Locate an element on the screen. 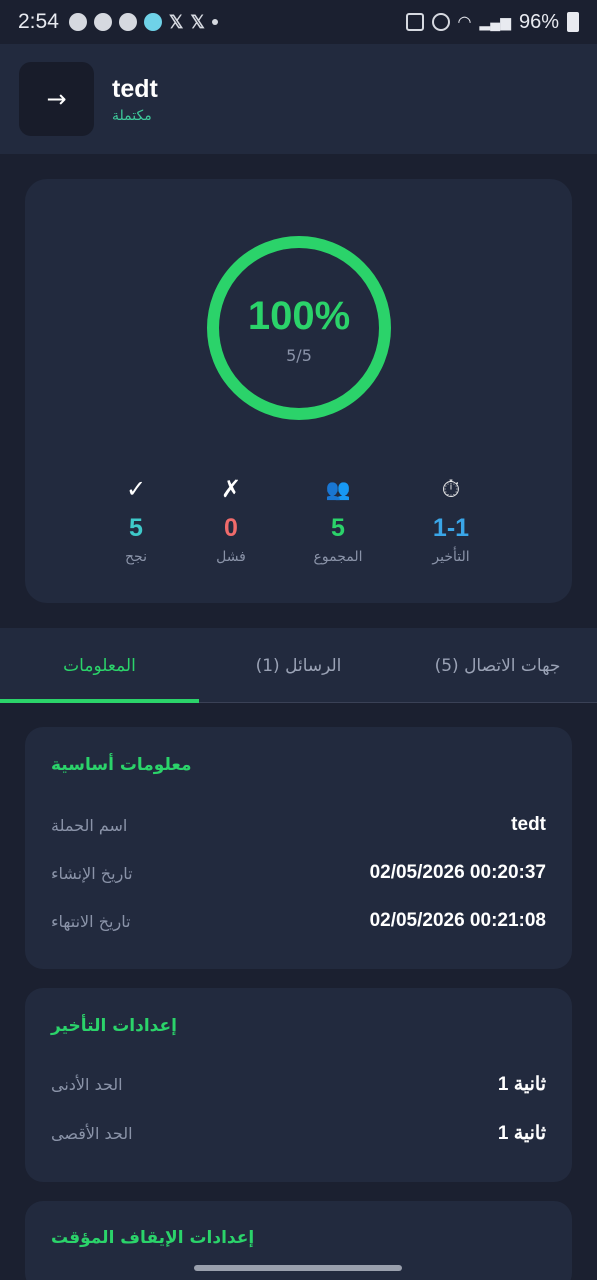 The height and width of the screenshot is (1280, 597). stat-delay: ⏱ 1-1 التأخير is located at coordinates (451, 519).